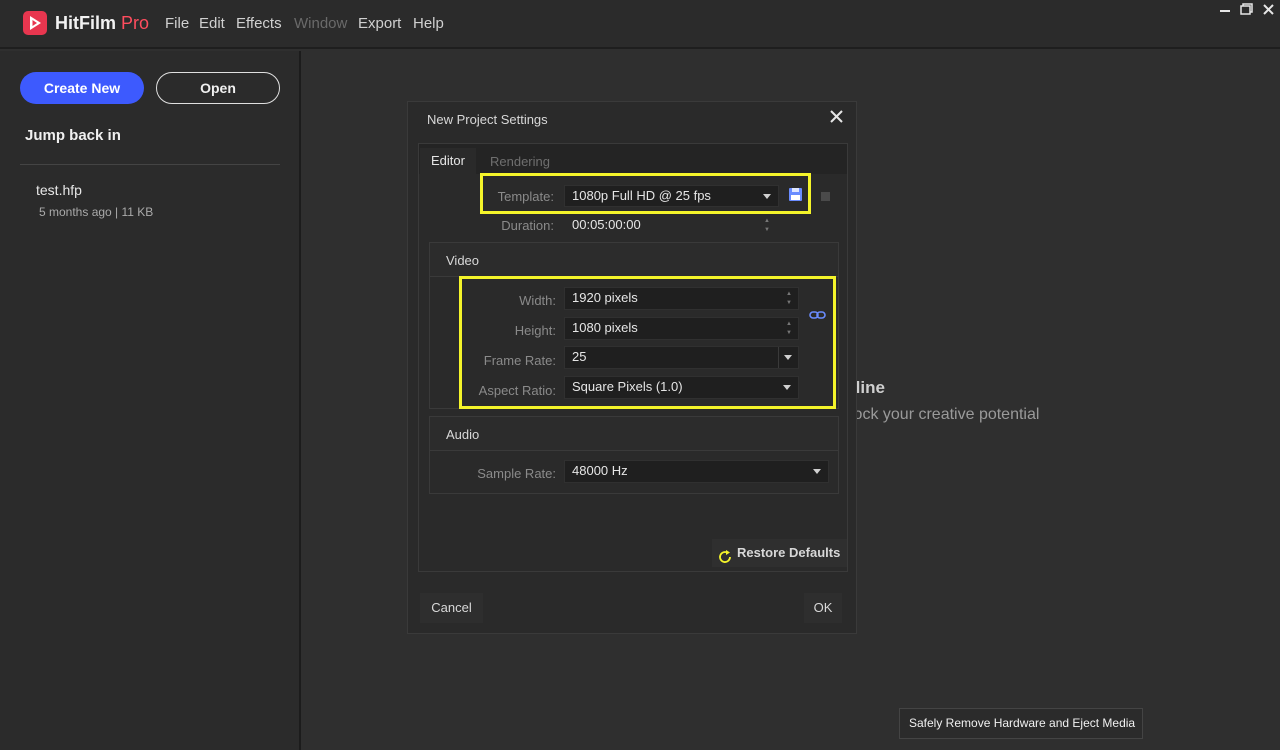  Describe the element at coordinates (320, 23) in the screenshot. I see `menu-window: Window` at that location.